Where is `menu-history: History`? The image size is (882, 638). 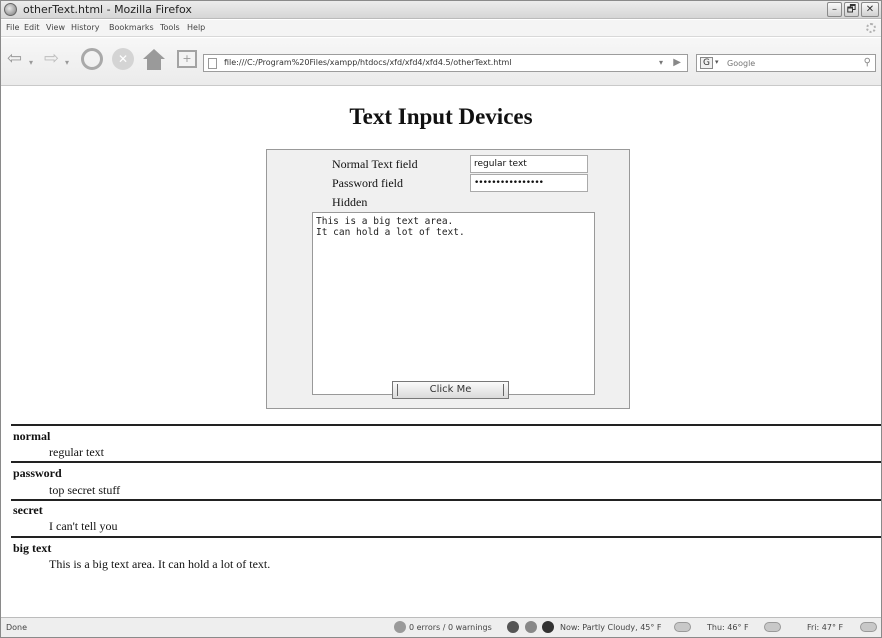 menu-history: History is located at coordinates (85, 27).